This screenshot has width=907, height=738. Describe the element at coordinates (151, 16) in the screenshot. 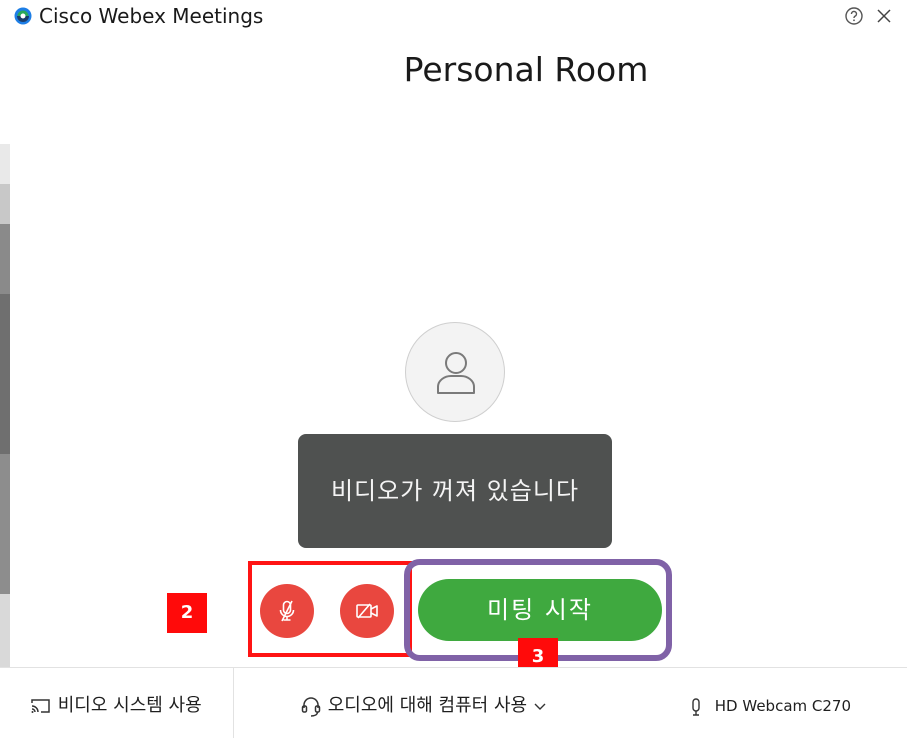

I see `window-title: Cisco Webex Meetings` at that location.